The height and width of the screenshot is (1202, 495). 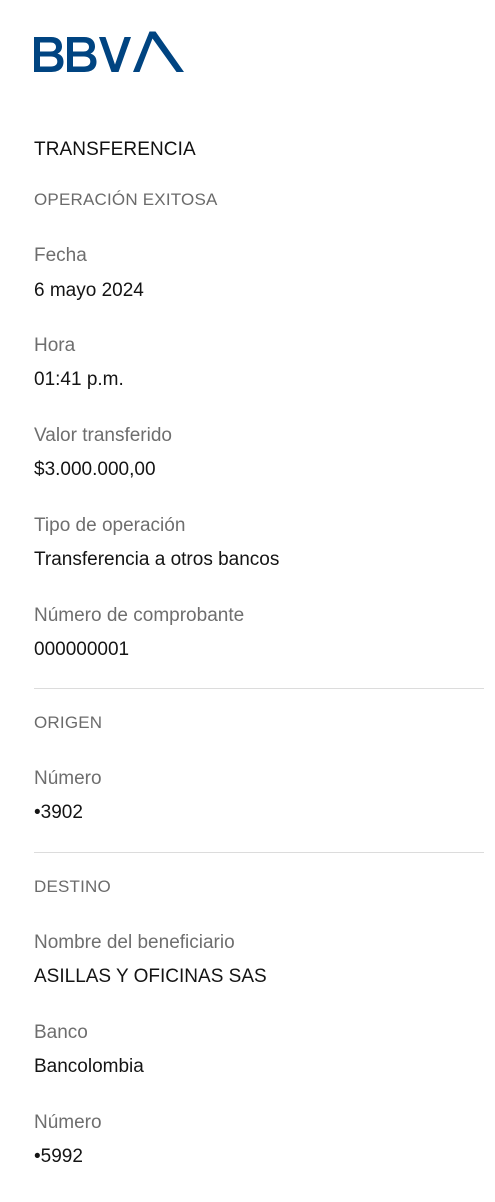 I want to click on bank-value: Bancolombia, so click(x=89, y=1066).